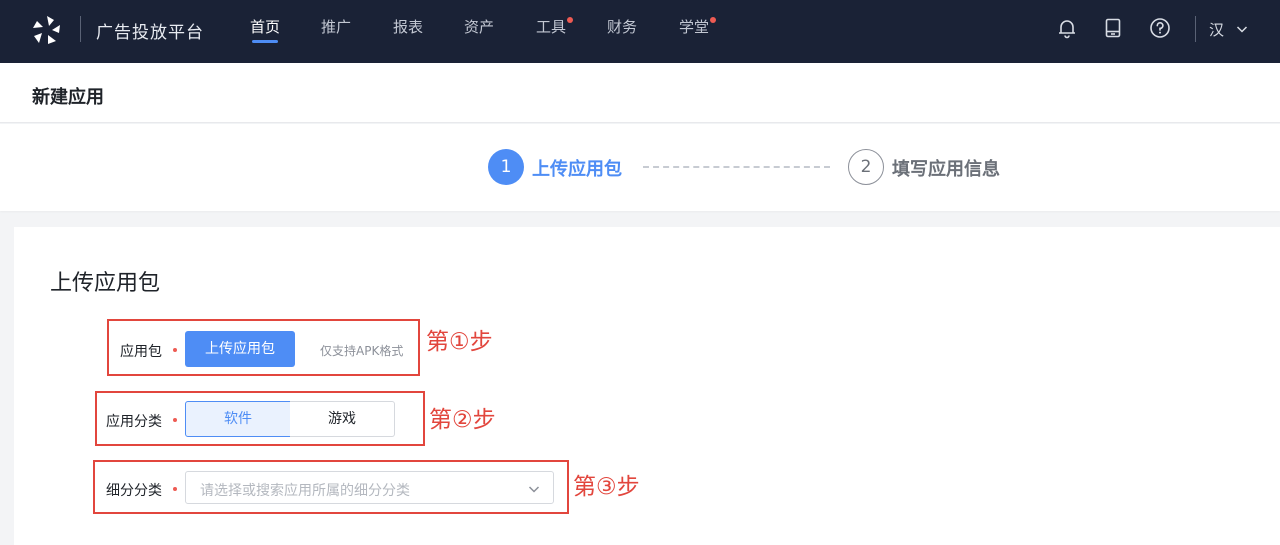 The image size is (1280, 545). Describe the element at coordinates (1113, 28) in the screenshot. I see `tablet-icon` at that location.